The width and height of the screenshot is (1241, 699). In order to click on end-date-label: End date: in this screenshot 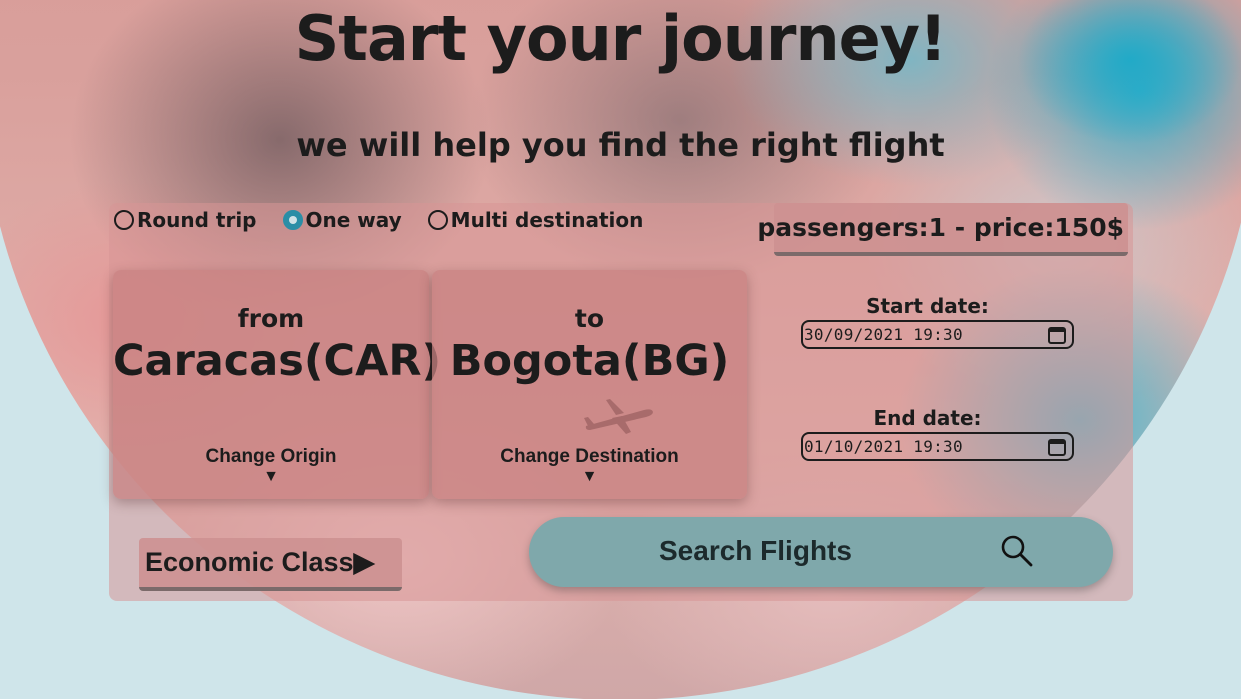, I will do `click(927, 418)`.